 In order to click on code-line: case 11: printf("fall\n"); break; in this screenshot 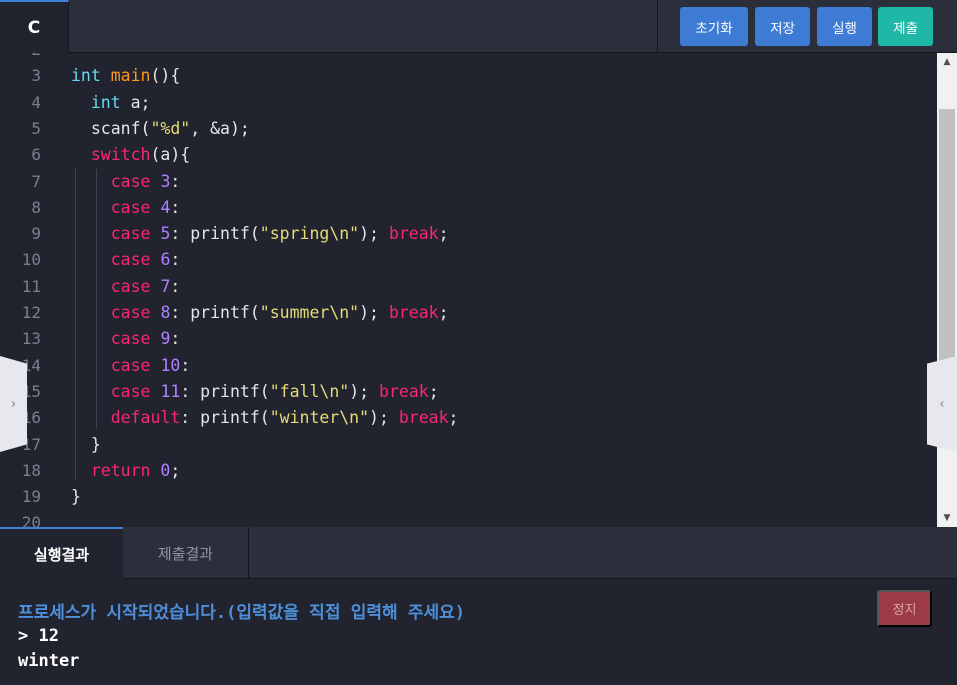, I will do `click(255, 392)`.